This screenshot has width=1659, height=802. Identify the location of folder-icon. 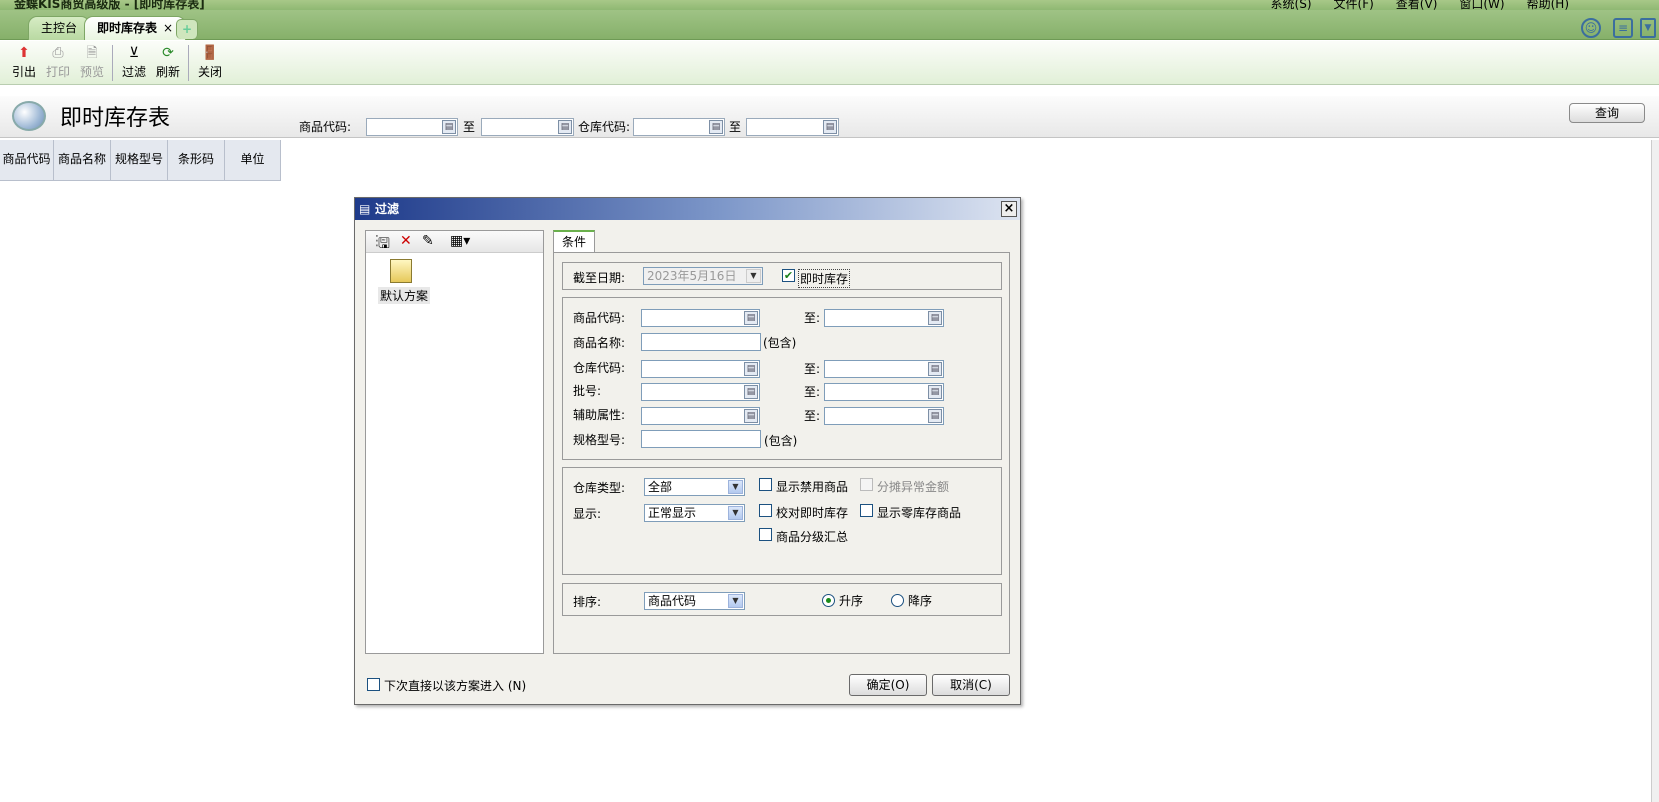
(401, 271).